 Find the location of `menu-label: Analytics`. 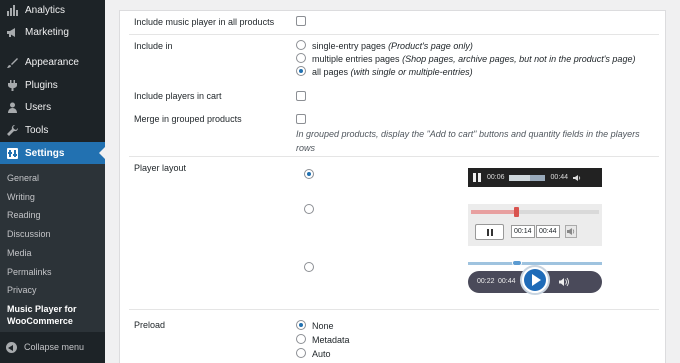

menu-label: Analytics is located at coordinates (45, 10).